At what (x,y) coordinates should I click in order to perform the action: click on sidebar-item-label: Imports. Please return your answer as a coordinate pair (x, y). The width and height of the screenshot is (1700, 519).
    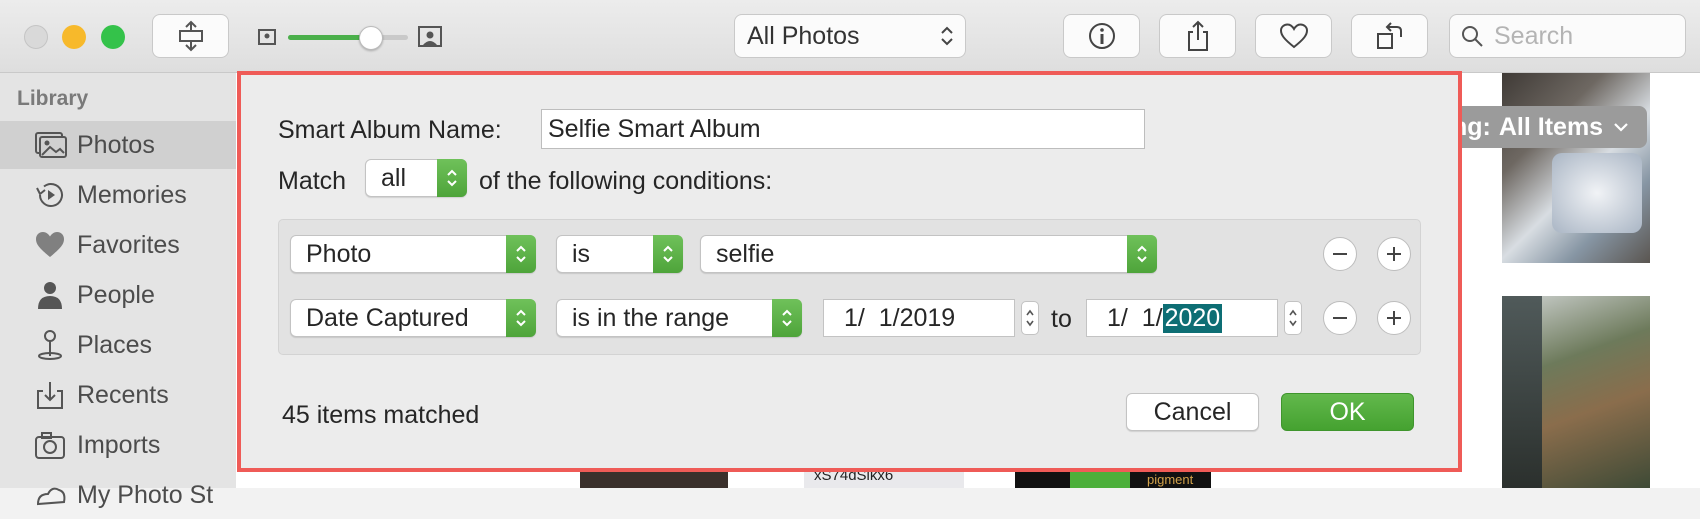
    Looking at the image, I should click on (119, 444).